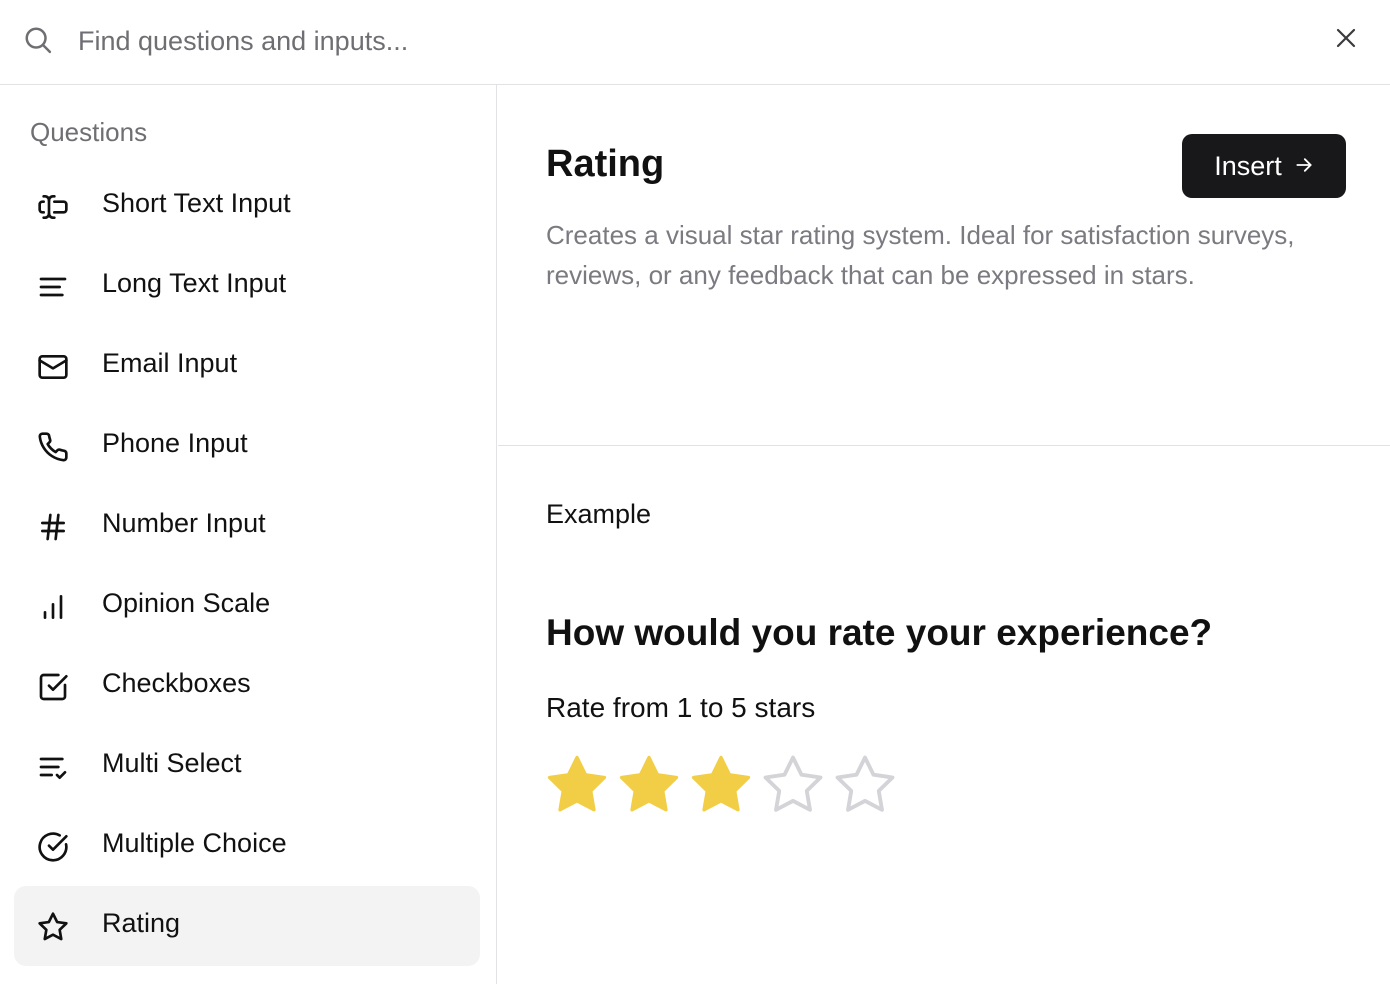 Image resolution: width=1390 pixels, height=984 pixels. Describe the element at coordinates (247, 926) in the screenshot. I see `sidebar-item-rating: Rating` at that location.